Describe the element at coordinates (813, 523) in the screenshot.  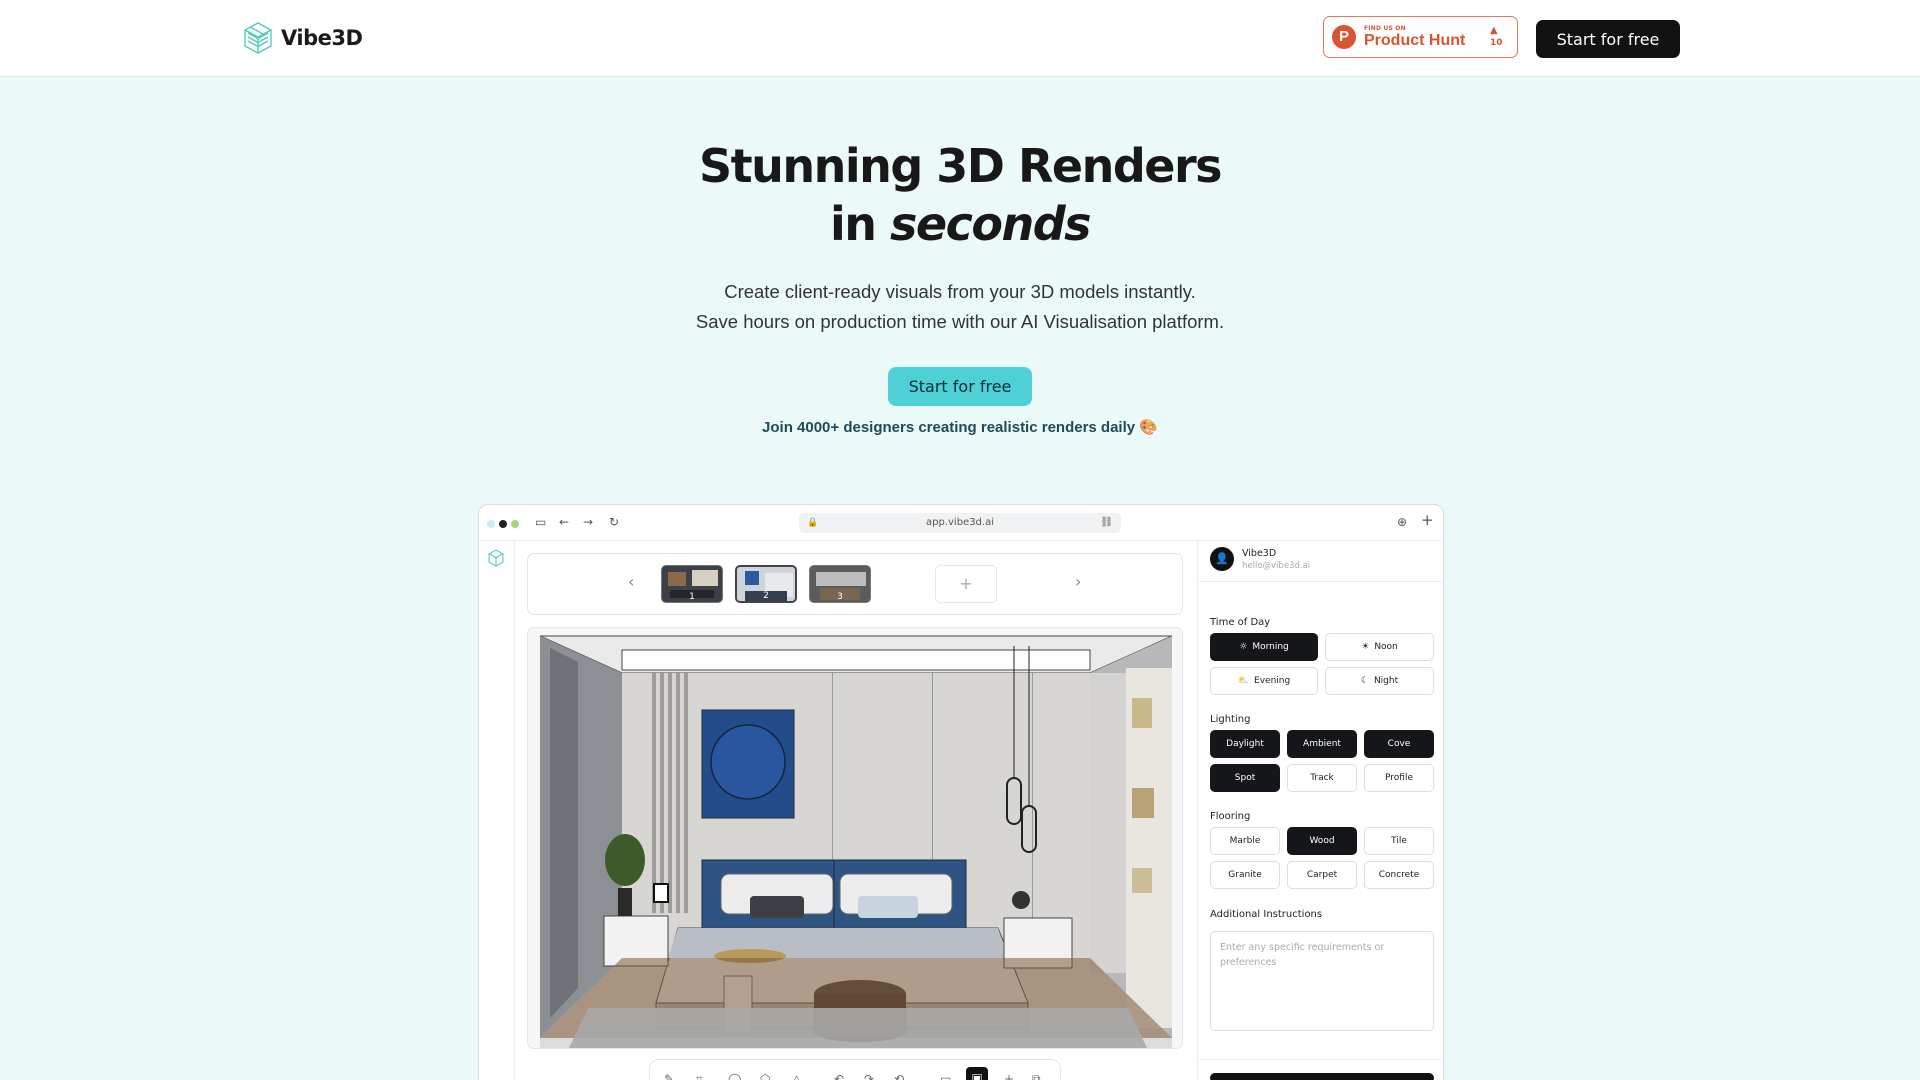
I see `lock-icon: 🔒` at that location.